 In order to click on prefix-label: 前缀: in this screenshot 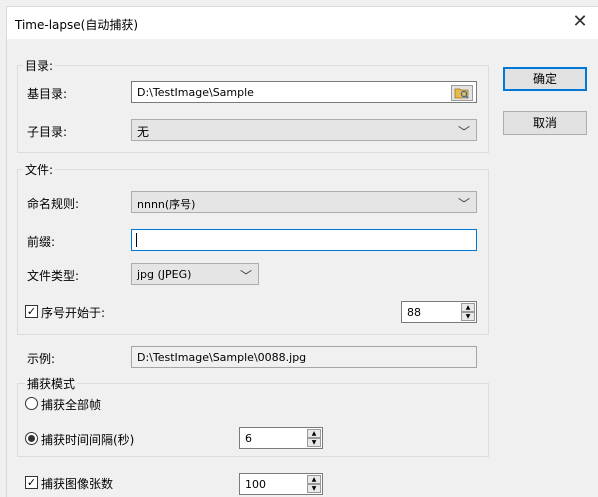, I will do `click(41, 242)`.